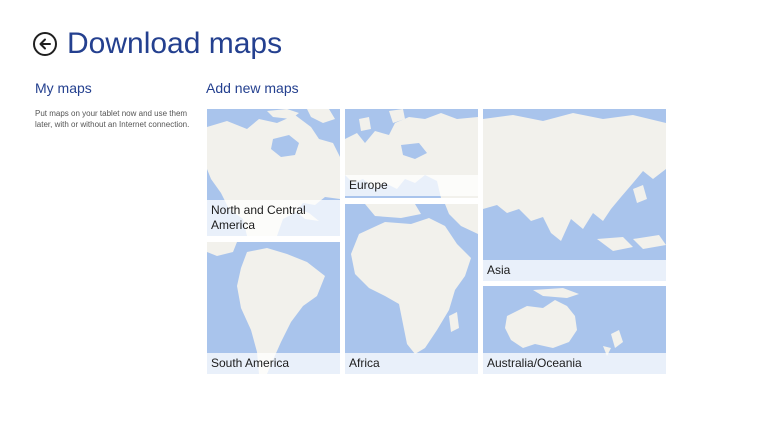 The width and height of the screenshot is (759, 427). I want to click on back-arrow-icon, so click(45, 44).